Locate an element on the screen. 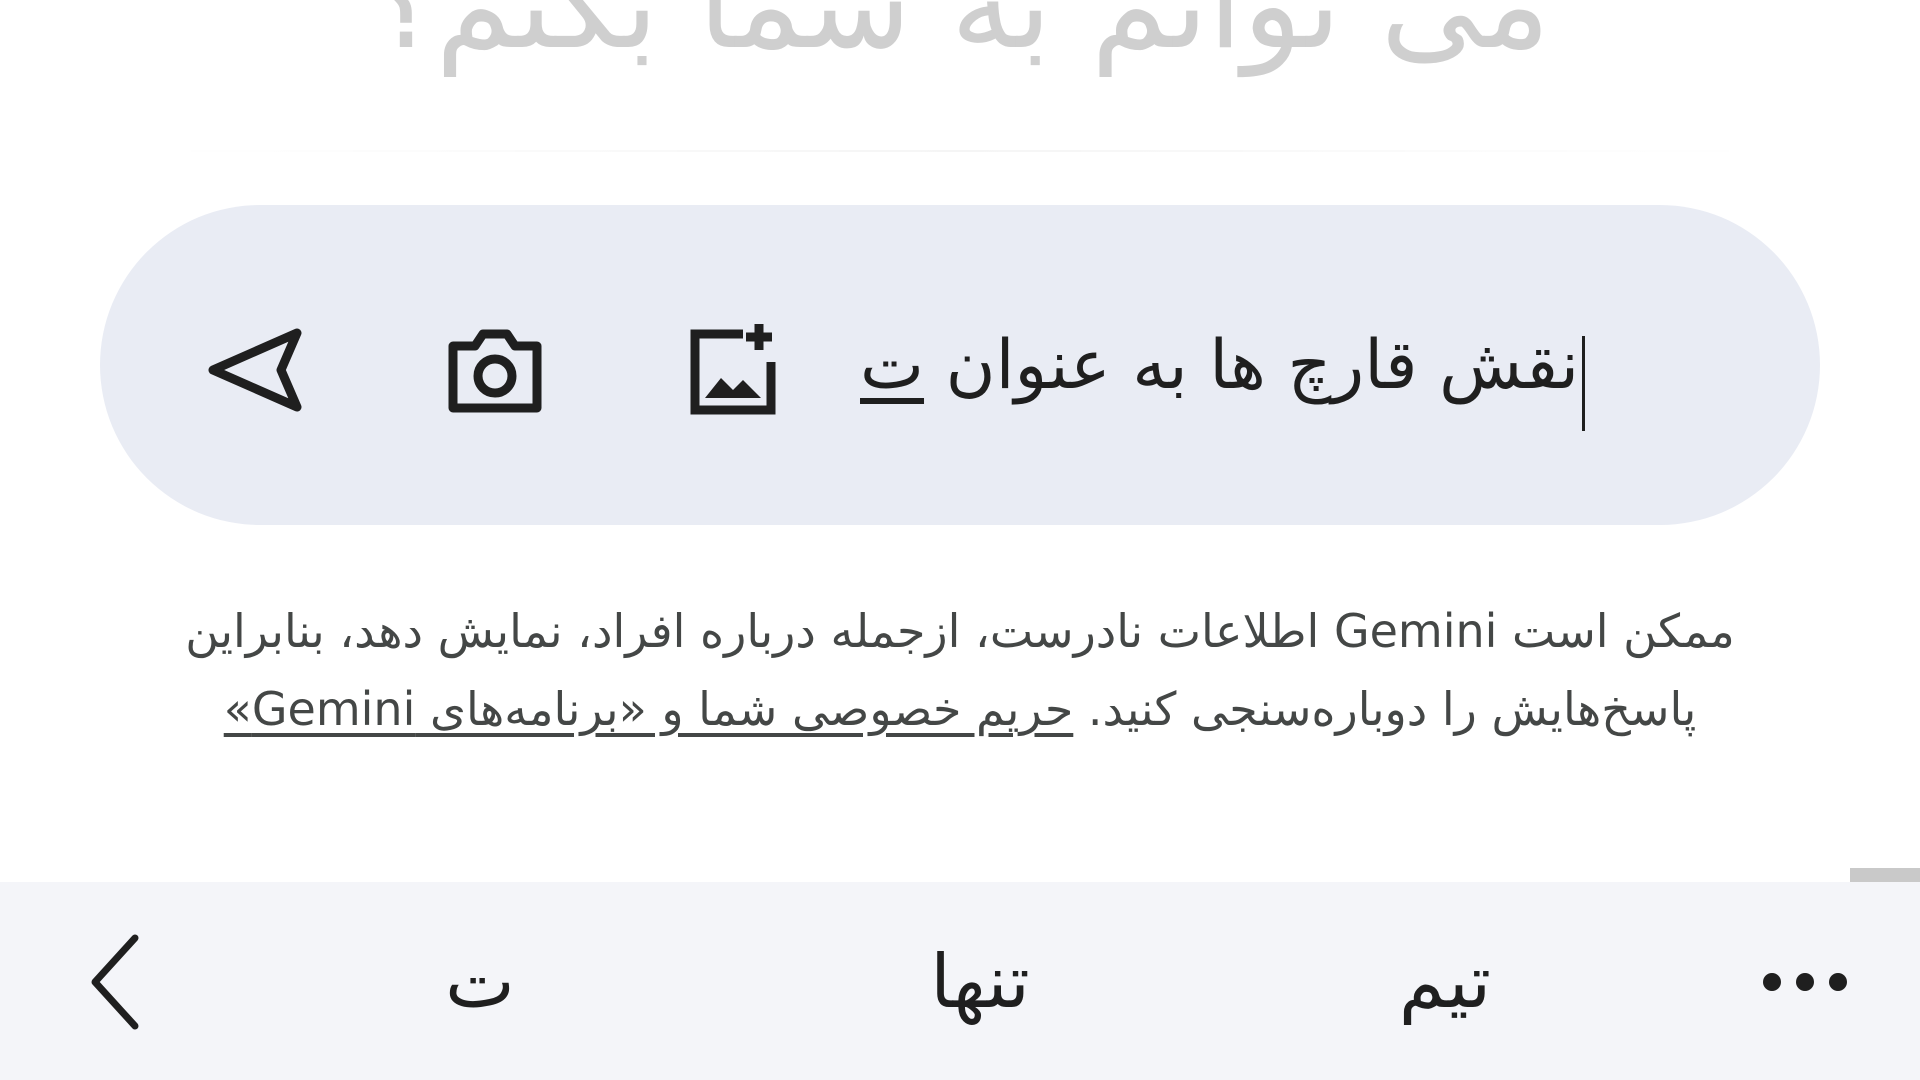  chevron-left-icon is located at coordinates (115, 982).